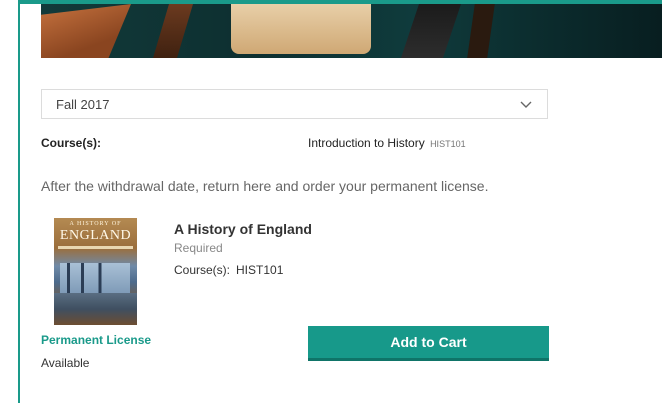 The width and height of the screenshot is (662, 403). What do you see at coordinates (71, 143) in the screenshot?
I see `courses-label: Course(s):` at bounding box center [71, 143].